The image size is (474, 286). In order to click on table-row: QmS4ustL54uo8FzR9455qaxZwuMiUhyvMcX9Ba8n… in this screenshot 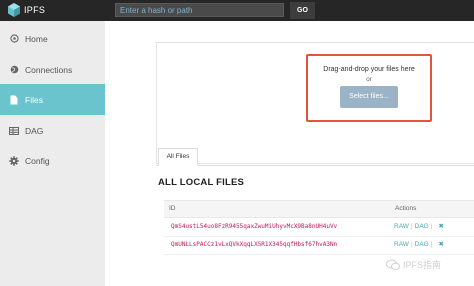, I will do `click(319, 227)`.